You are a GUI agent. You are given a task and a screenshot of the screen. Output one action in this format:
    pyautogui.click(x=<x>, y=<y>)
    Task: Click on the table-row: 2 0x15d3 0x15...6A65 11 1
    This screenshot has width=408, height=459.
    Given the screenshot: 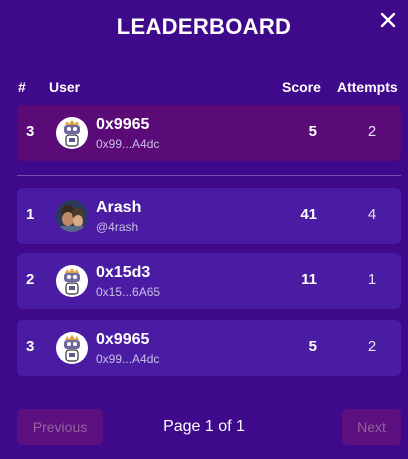 What is the action you would take?
    pyautogui.click(x=209, y=281)
    